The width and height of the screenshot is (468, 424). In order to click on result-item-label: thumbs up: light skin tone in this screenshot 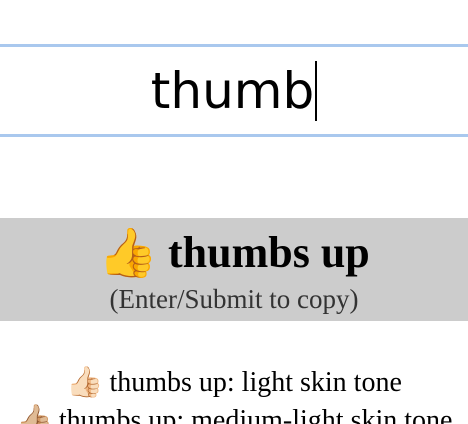, I will do `click(255, 382)`.